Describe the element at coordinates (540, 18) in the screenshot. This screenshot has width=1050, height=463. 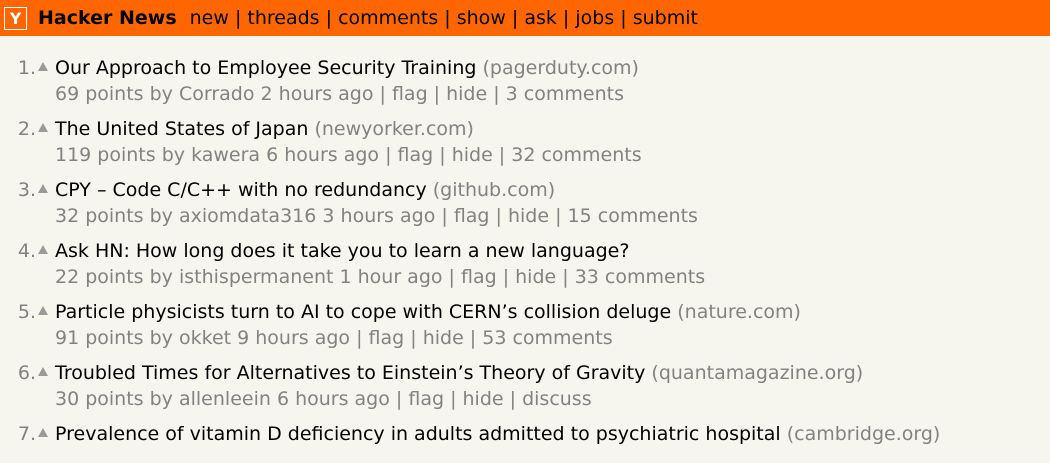
I see `nav-ask-link: ask` at that location.